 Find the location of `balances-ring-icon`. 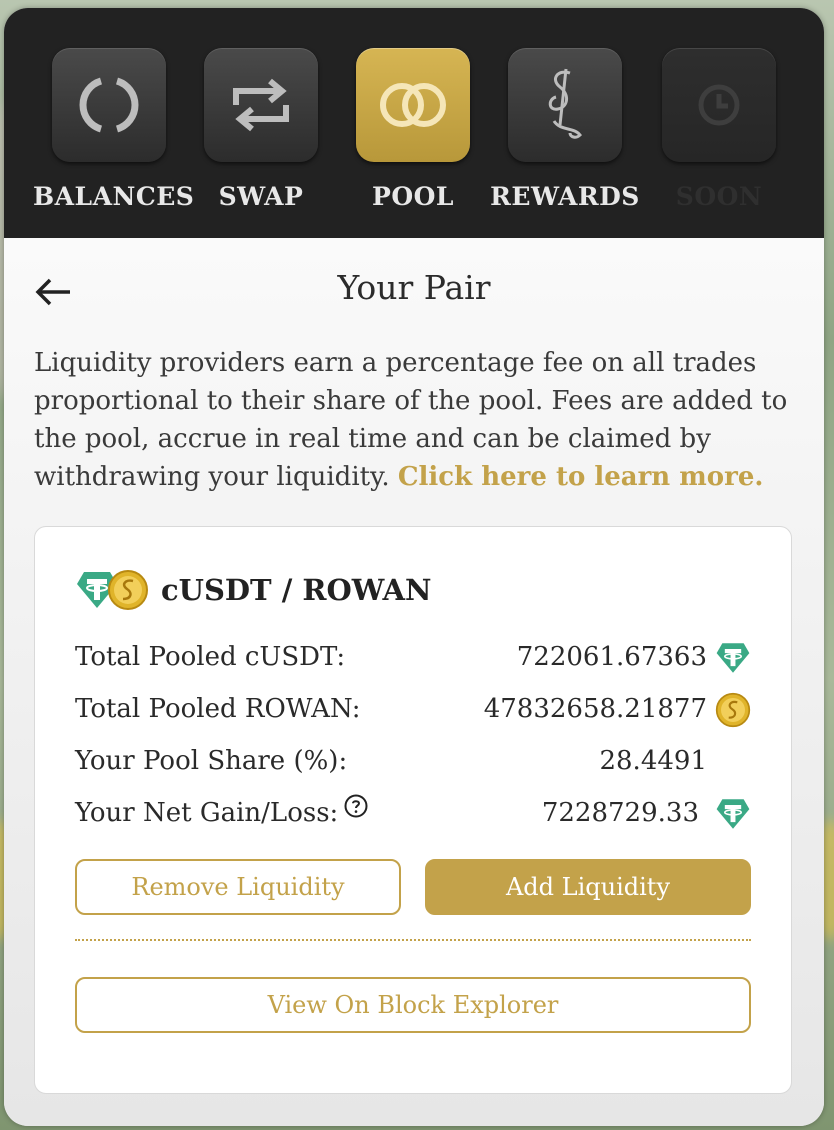

balances-ring-icon is located at coordinates (109, 105).